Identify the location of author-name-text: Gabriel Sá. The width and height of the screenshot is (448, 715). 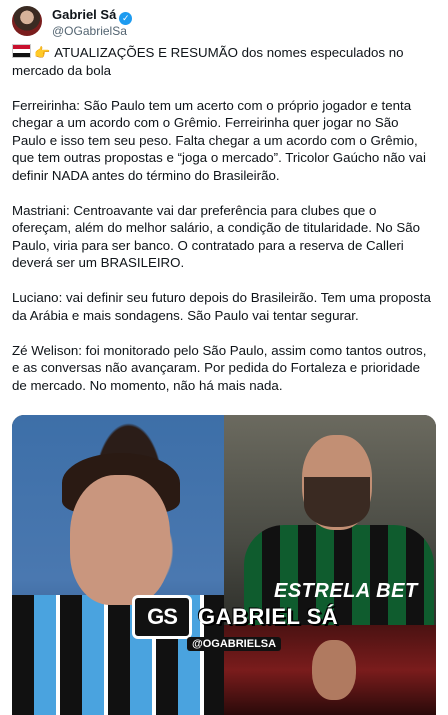
(84, 14).